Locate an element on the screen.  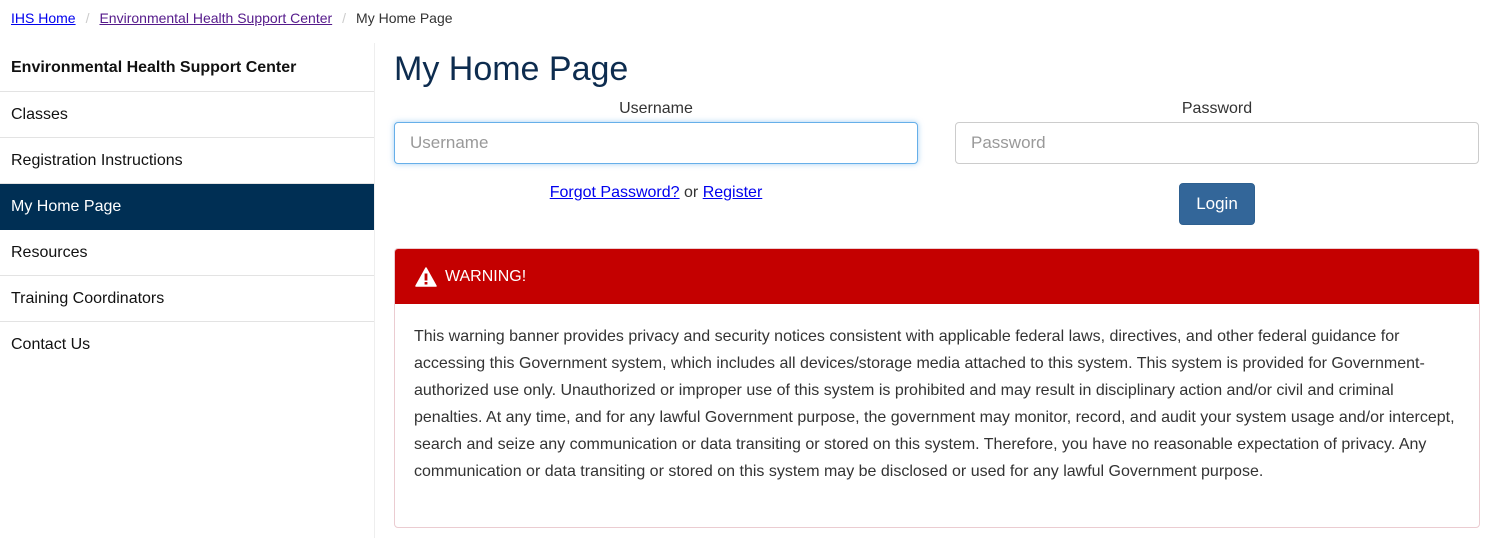
forgot-password-link: Forgot Password? is located at coordinates (615, 192).